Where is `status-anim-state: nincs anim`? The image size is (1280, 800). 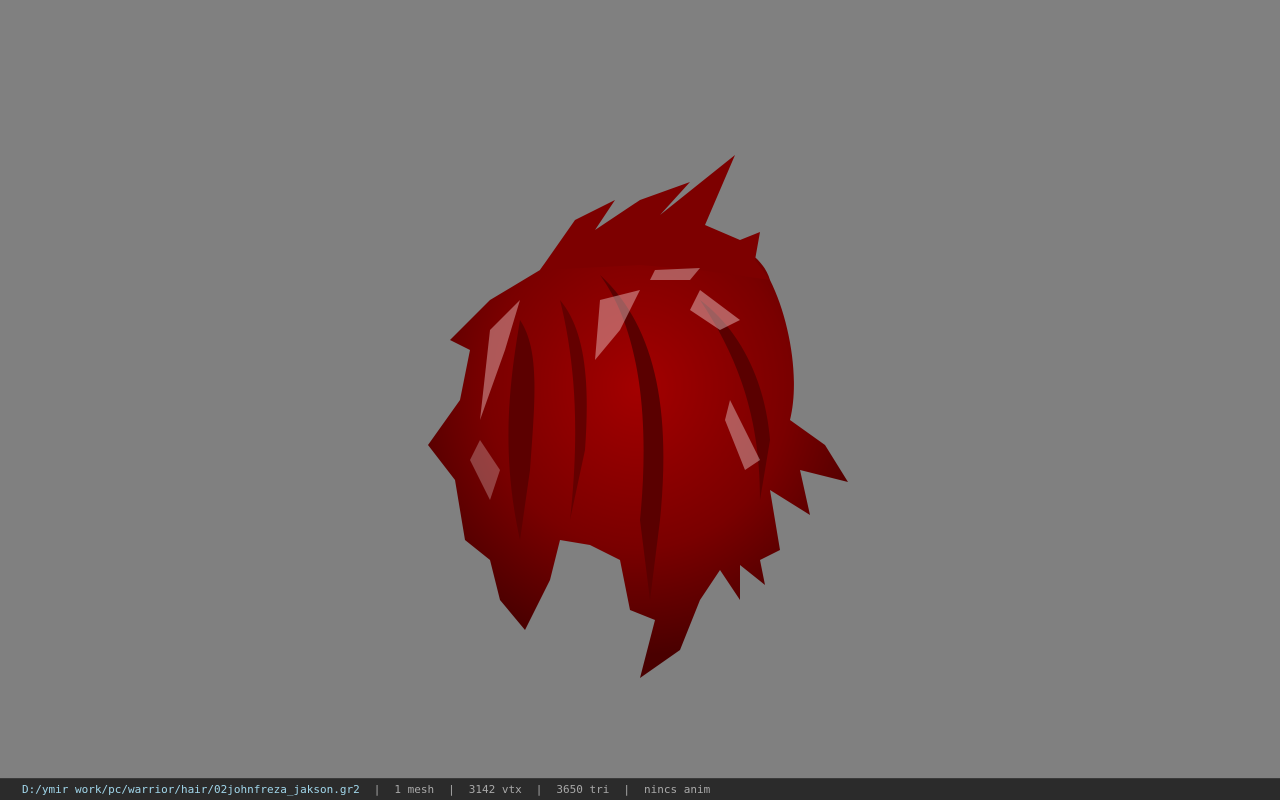 status-anim-state: nincs anim is located at coordinates (677, 789).